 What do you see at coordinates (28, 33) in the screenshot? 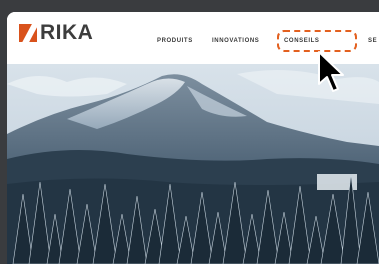
I see `rika-logo-icon` at bounding box center [28, 33].